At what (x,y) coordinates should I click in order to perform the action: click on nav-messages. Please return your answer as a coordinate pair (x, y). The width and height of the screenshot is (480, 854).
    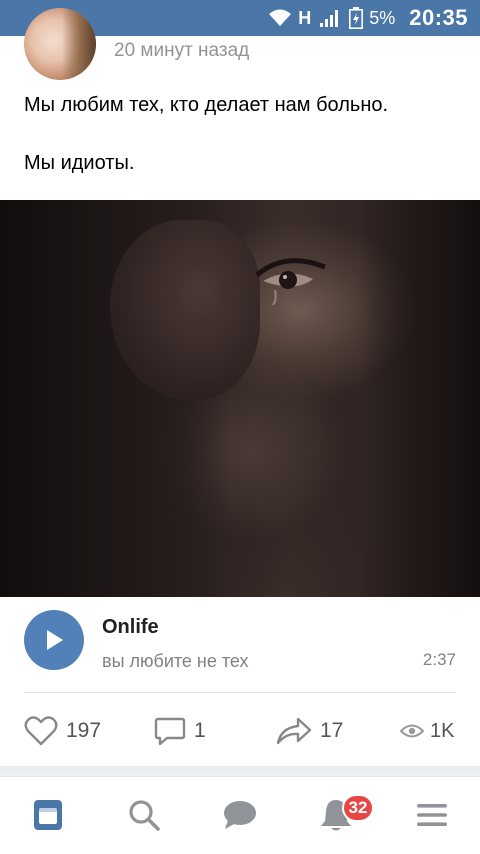
    Looking at the image, I should click on (240, 815).